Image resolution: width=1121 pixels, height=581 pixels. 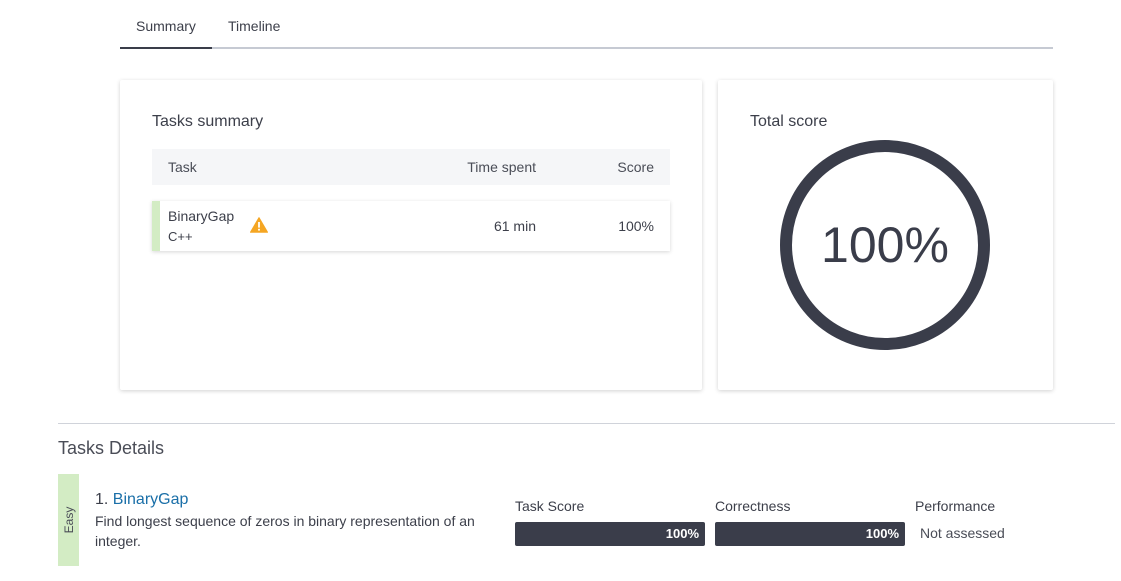 I want to click on task-language: C++, so click(x=180, y=236).